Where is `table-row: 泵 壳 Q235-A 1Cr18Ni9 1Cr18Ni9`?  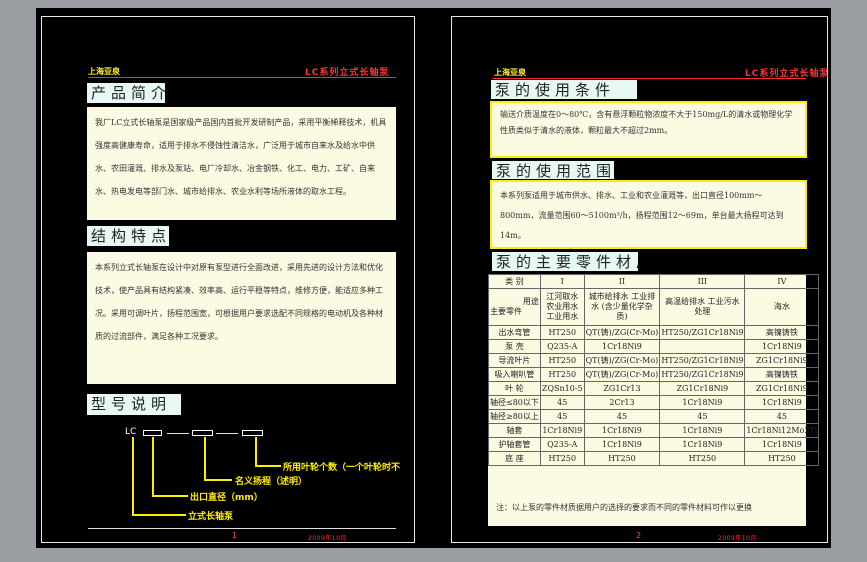 table-row: 泵 壳 Q235-A 1Cr18Ni9 1Cr18Ni9 is located at coordinates (654, 346).